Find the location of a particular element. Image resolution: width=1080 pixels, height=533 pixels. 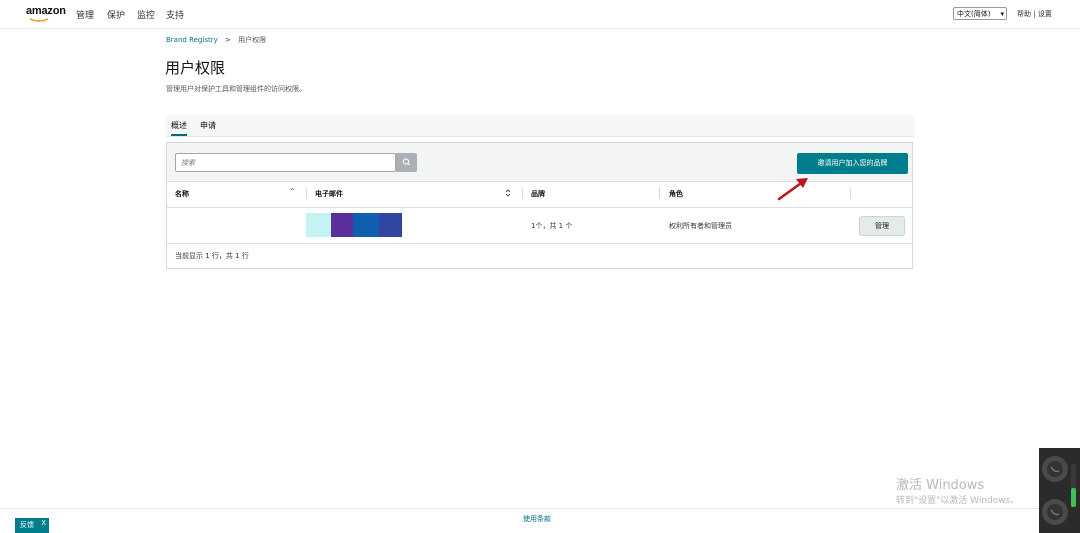

terms-of-use-link: 使用条款 is located at coordinates (537, 519).